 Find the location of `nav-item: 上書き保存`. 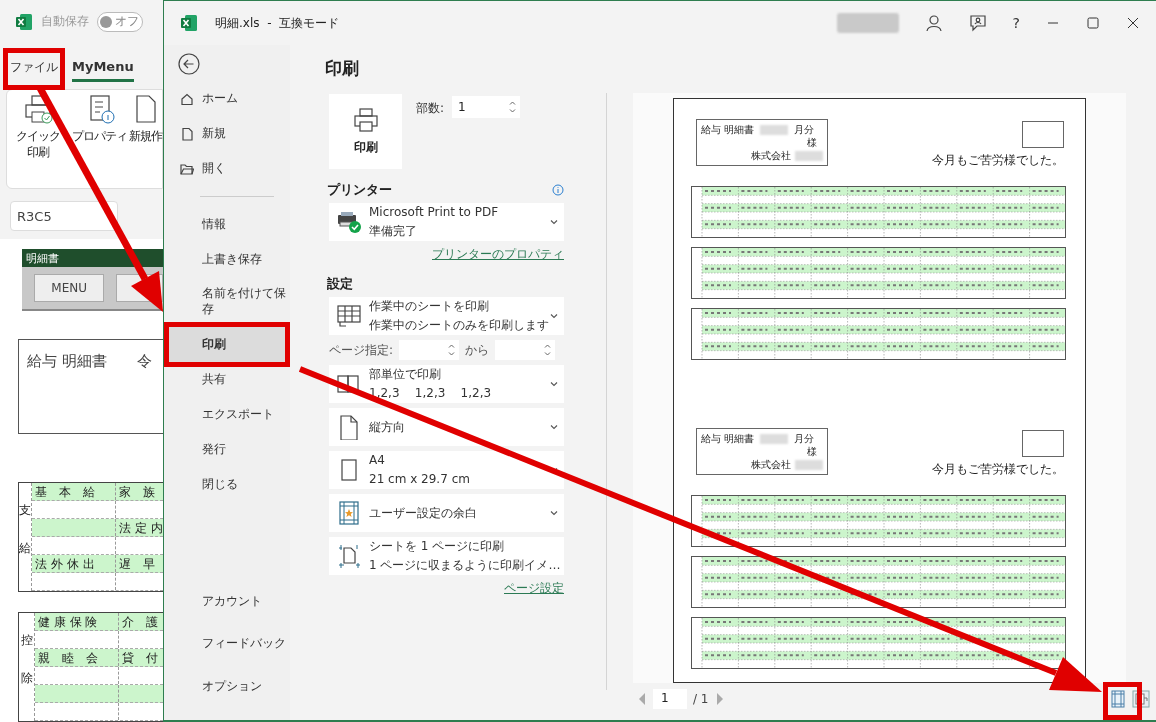

nav-item: 上書き保存 is located at coordinates (227, 259).